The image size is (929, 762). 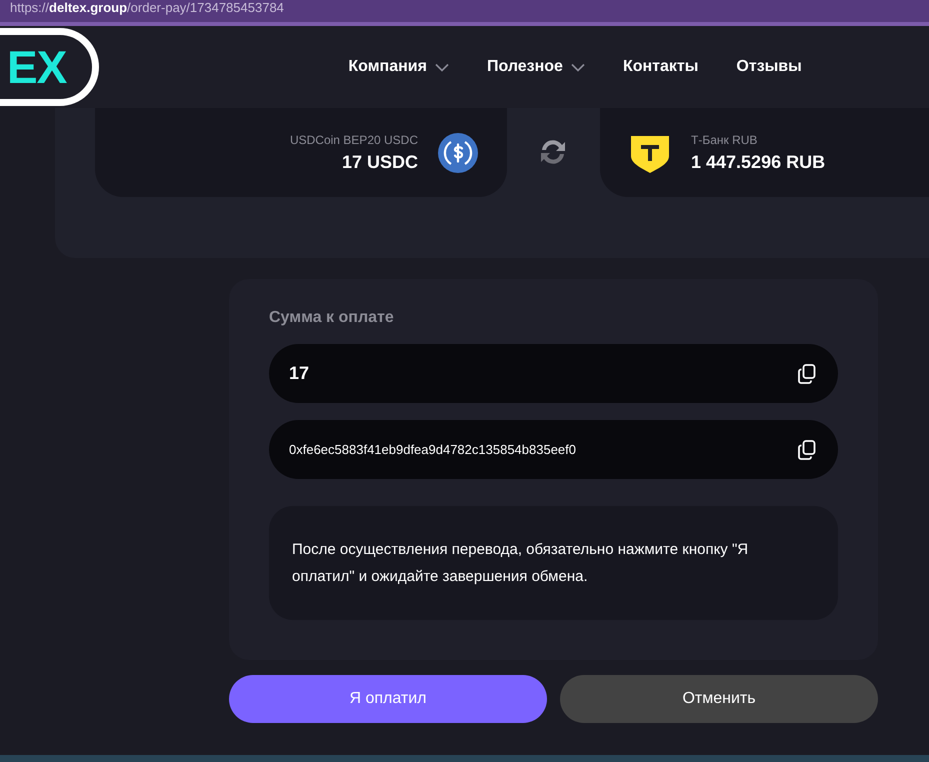 I want to click on nav-link: Отзывы, so click(x=769, y=67).